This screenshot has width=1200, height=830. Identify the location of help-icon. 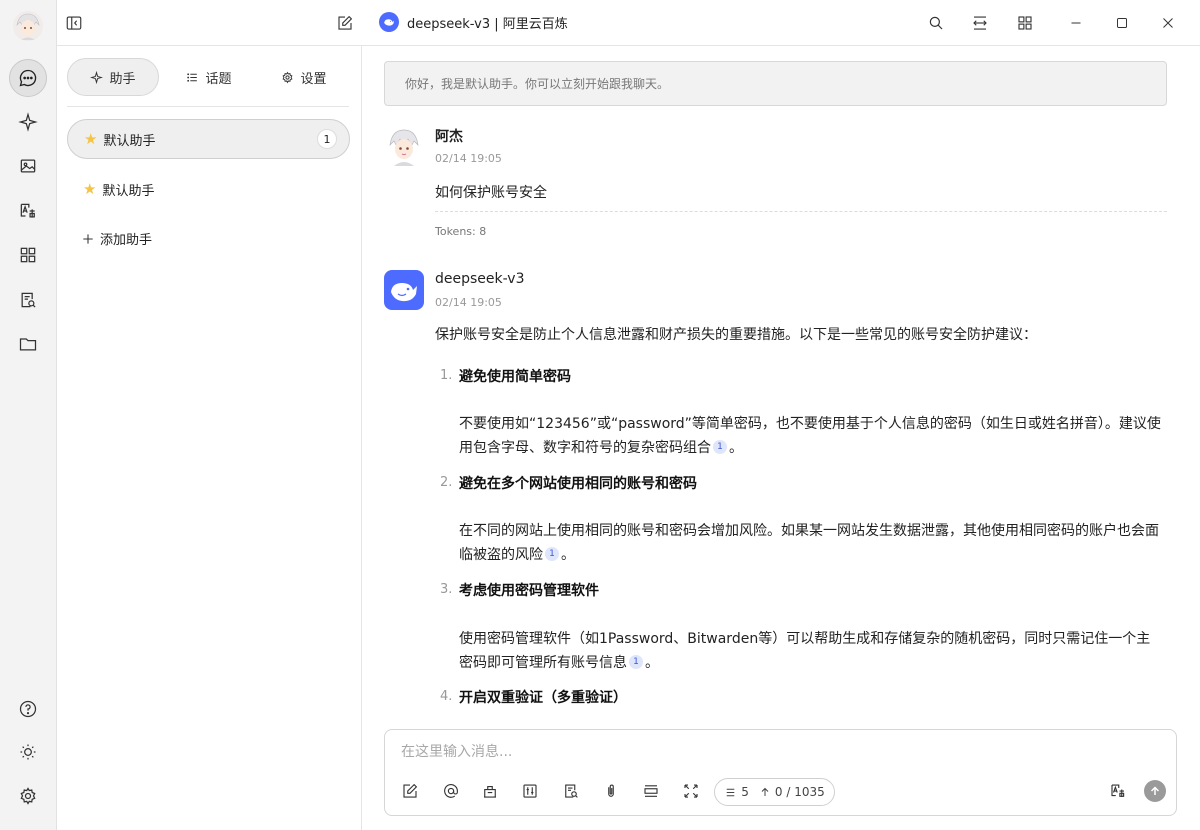
(28, 709).